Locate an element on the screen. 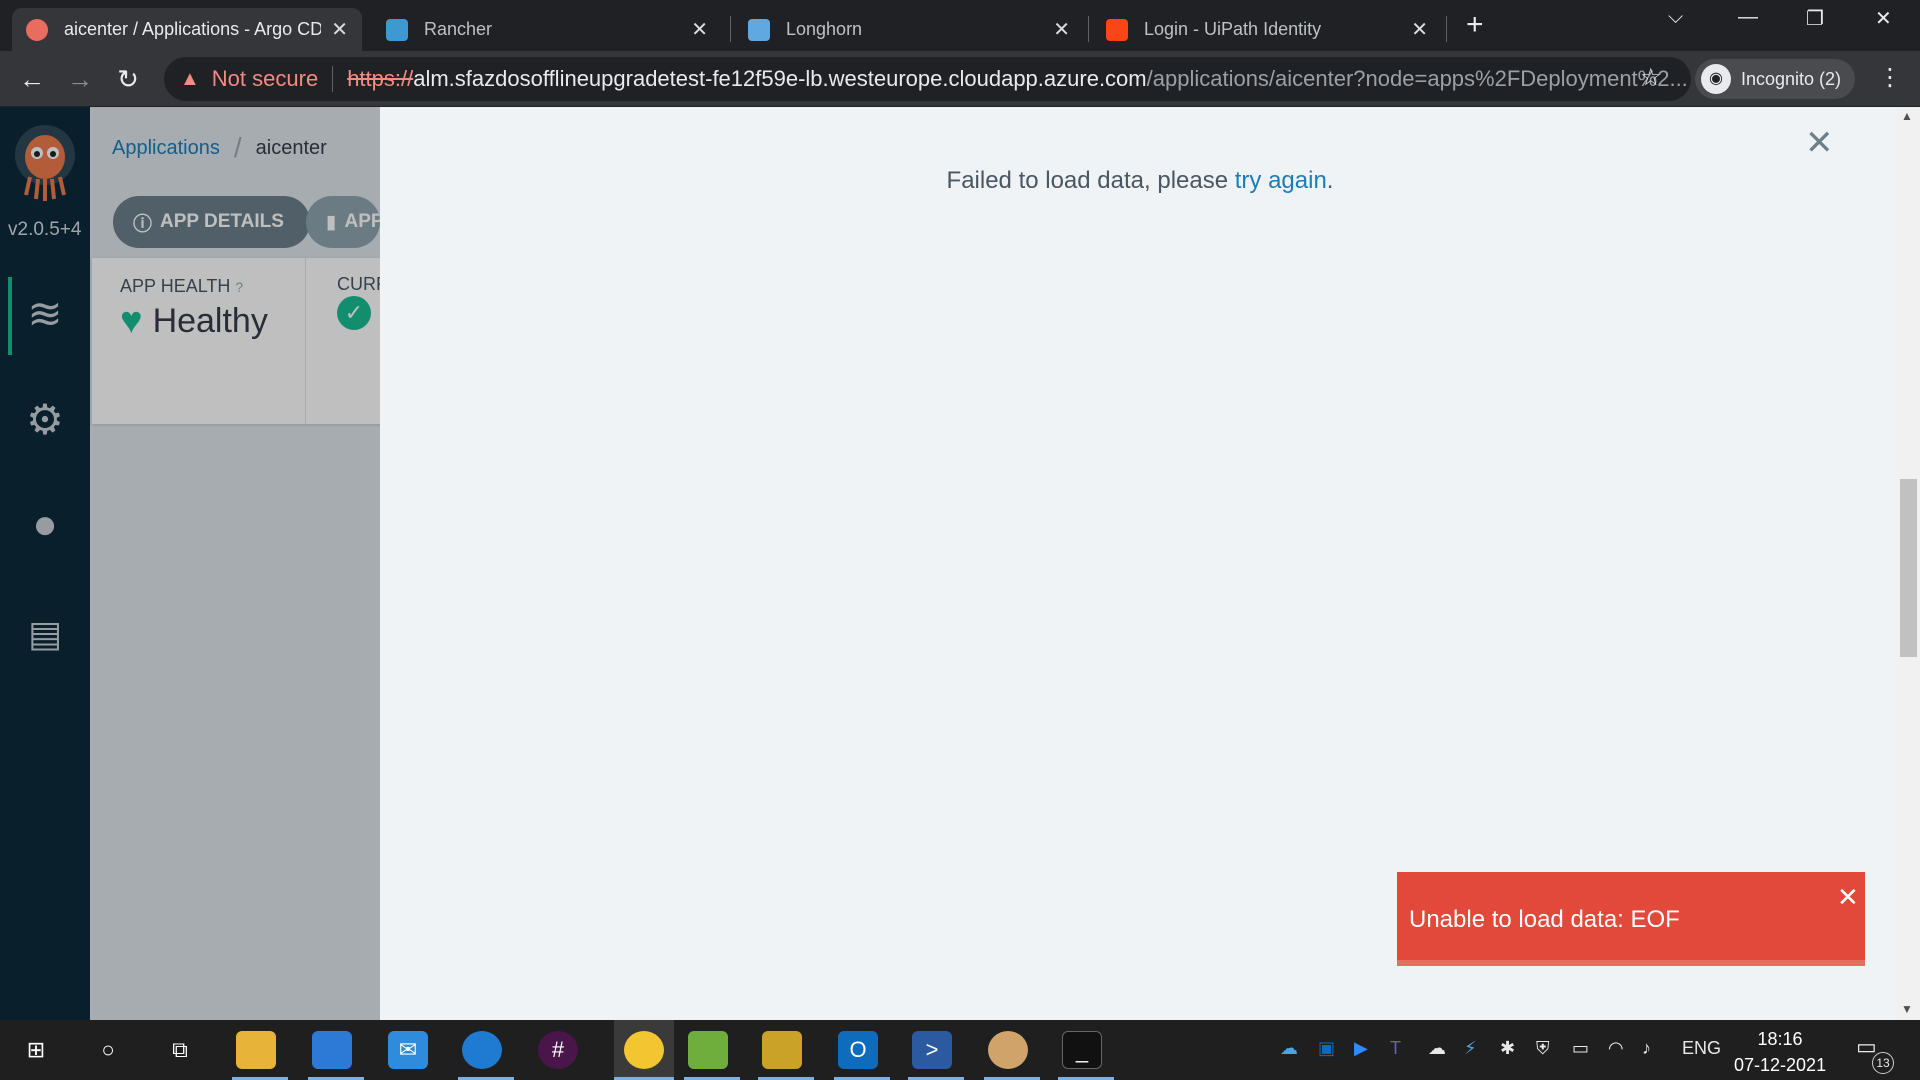  incognito-icon: ◉ is located at coordinates (1716, 79).